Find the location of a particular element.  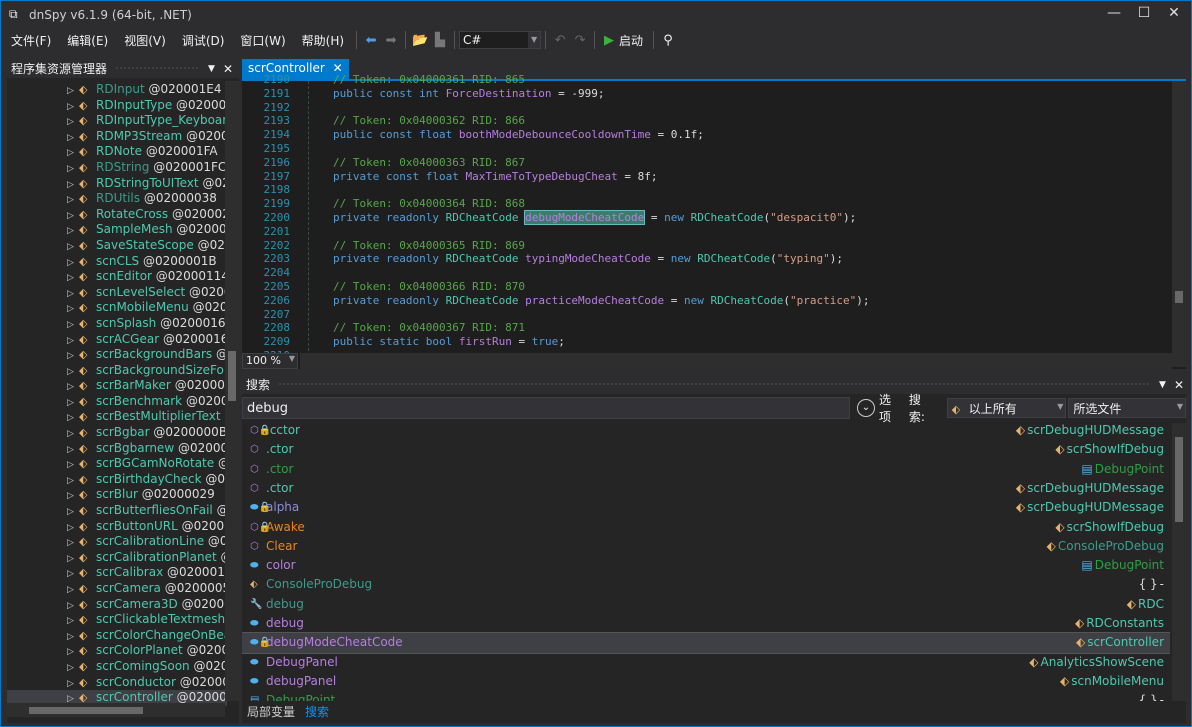

tree-item: ▷ ⬖ scrBlur @02000029 is located at coordinates (117, 495).